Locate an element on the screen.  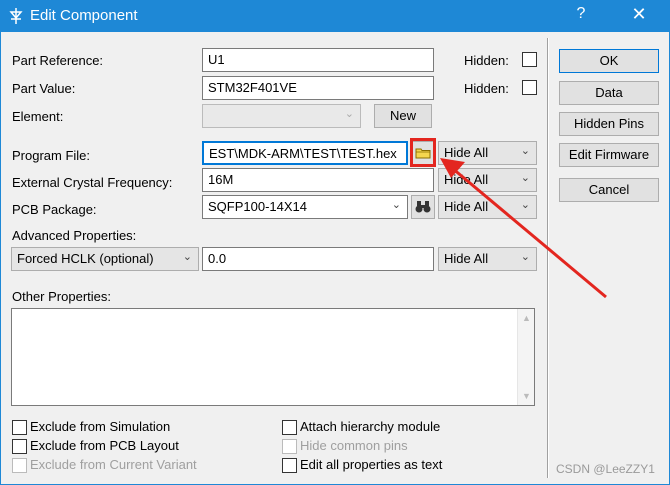
watermark: CSDN @LeeZZY1 is located at coordinates (605, 469).